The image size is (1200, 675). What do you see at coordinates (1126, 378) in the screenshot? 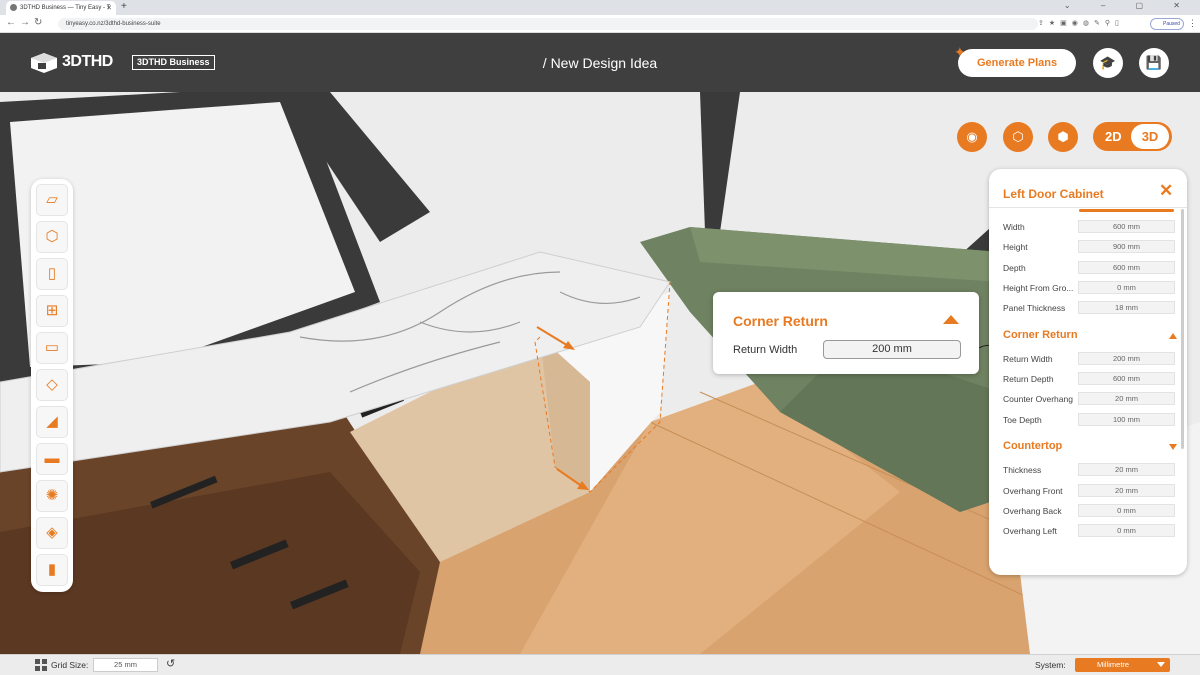
I see `return-depth-input: 600 mm` at bounding box center [1126, 378].